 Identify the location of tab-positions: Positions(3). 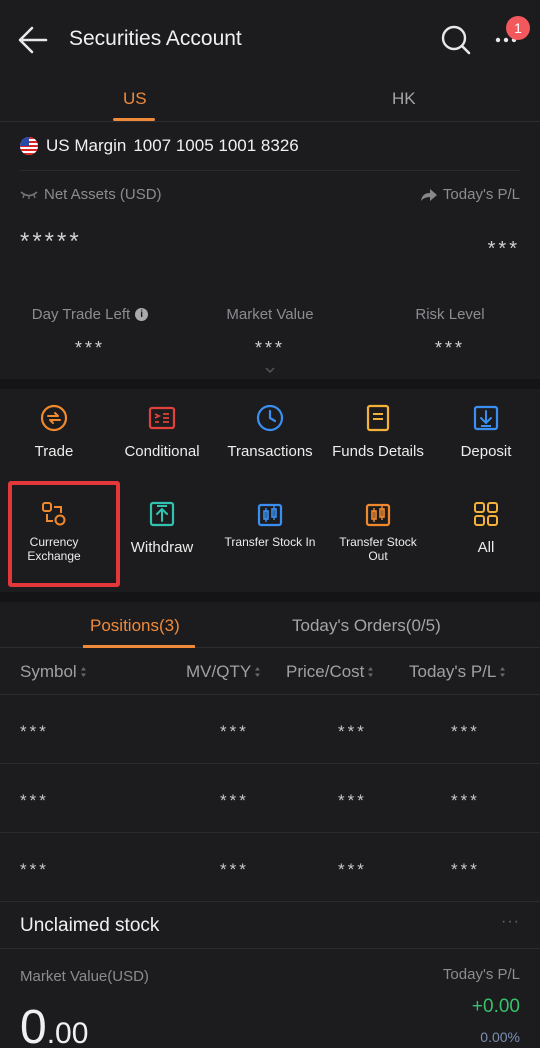
(135, 626).